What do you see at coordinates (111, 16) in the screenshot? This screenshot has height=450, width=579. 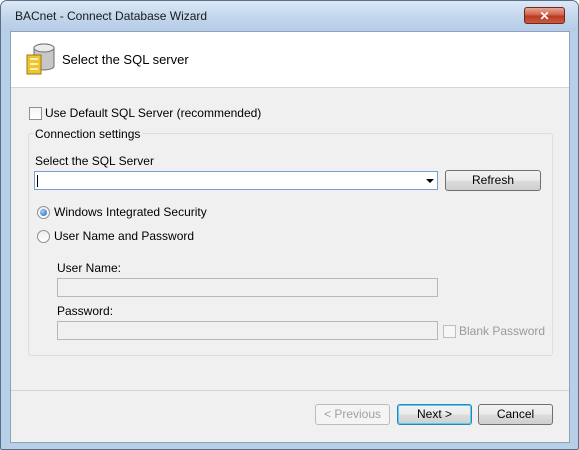 I see `window-title: BACnet - Connect Database Wizard` at bounding box center [111, 16].